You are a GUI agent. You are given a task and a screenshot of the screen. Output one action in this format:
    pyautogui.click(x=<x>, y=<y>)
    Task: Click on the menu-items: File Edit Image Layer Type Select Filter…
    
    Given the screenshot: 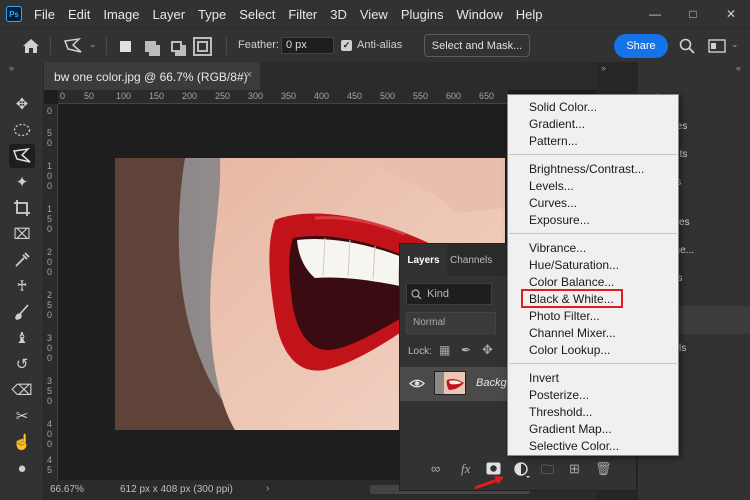 What is the action you would take?
    pyautogui.click(x=294, y=14)
    